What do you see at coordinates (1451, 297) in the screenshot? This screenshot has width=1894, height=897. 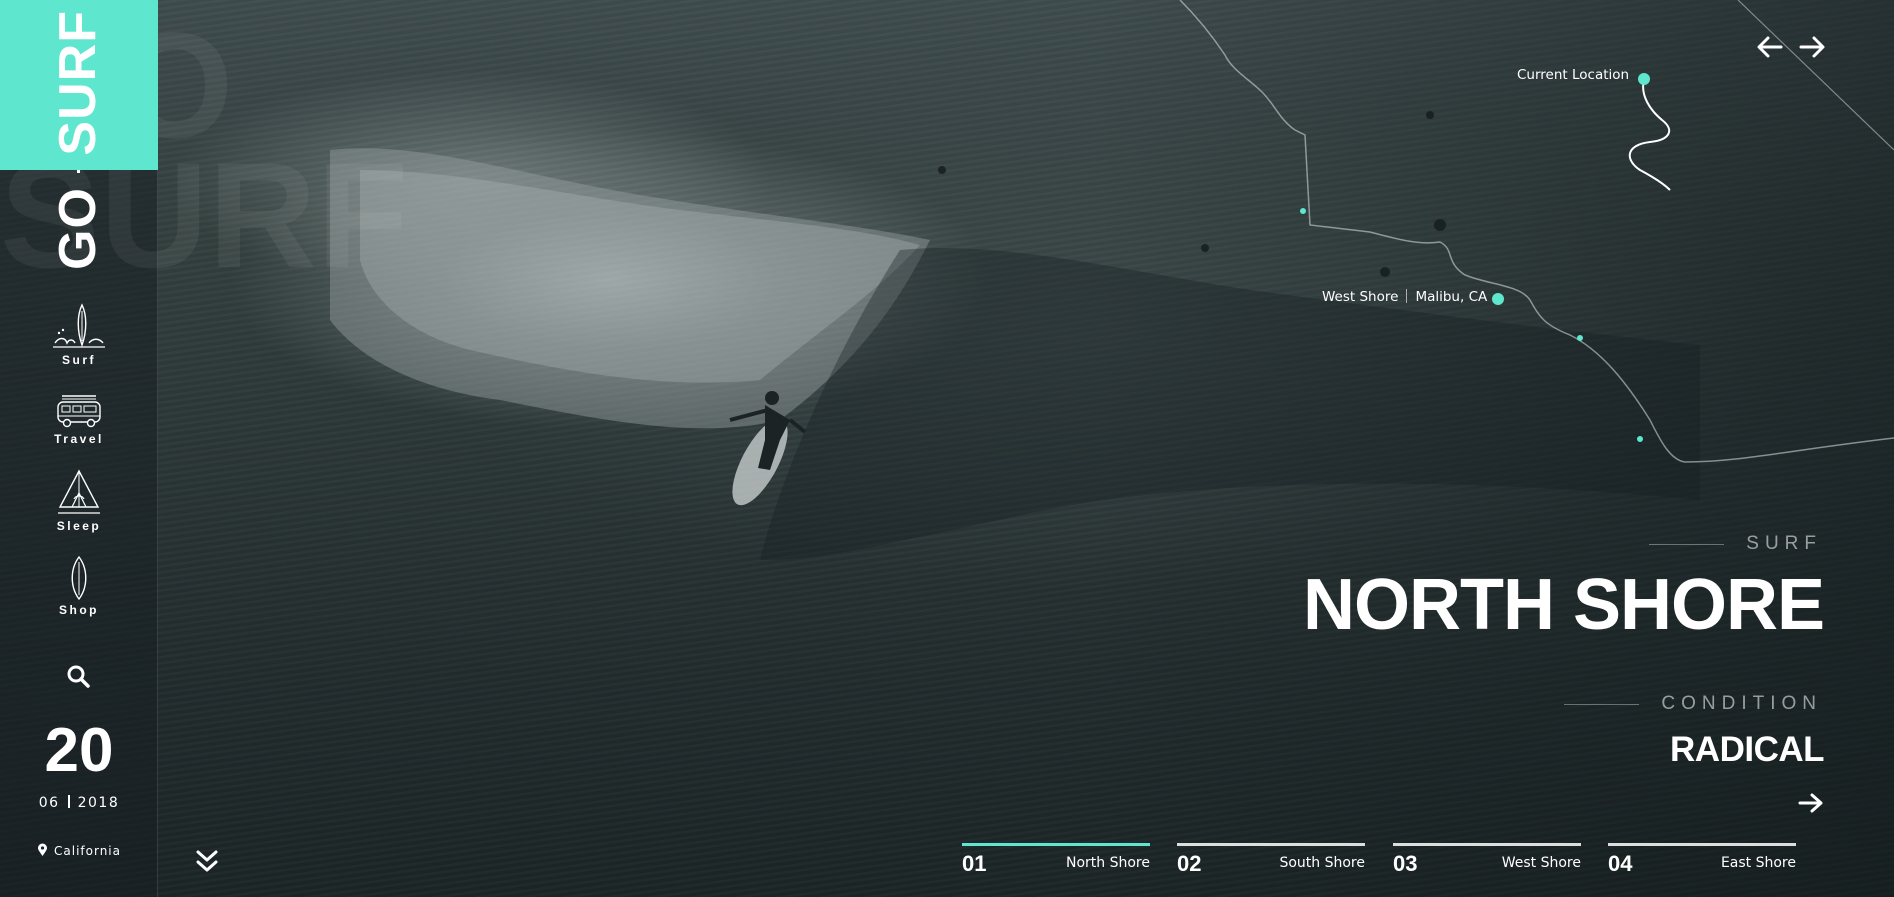 I see `pin-place-name: Malibu, CA` at bounding box center [1451, 297].